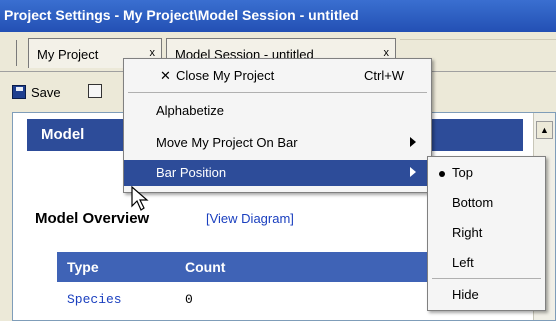 This screenshot has width=556, height=321. Describe the element at coordinates (277, 173) in the screenshot. I see `menu-item-bar-position: Bar Position` at that location.